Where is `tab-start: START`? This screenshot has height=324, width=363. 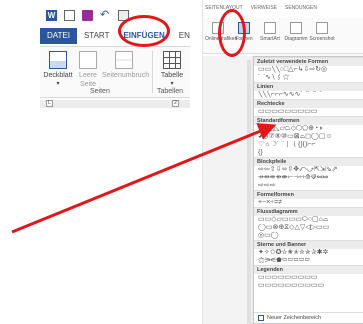
tab-start: START is located at coordinates (96, 36).